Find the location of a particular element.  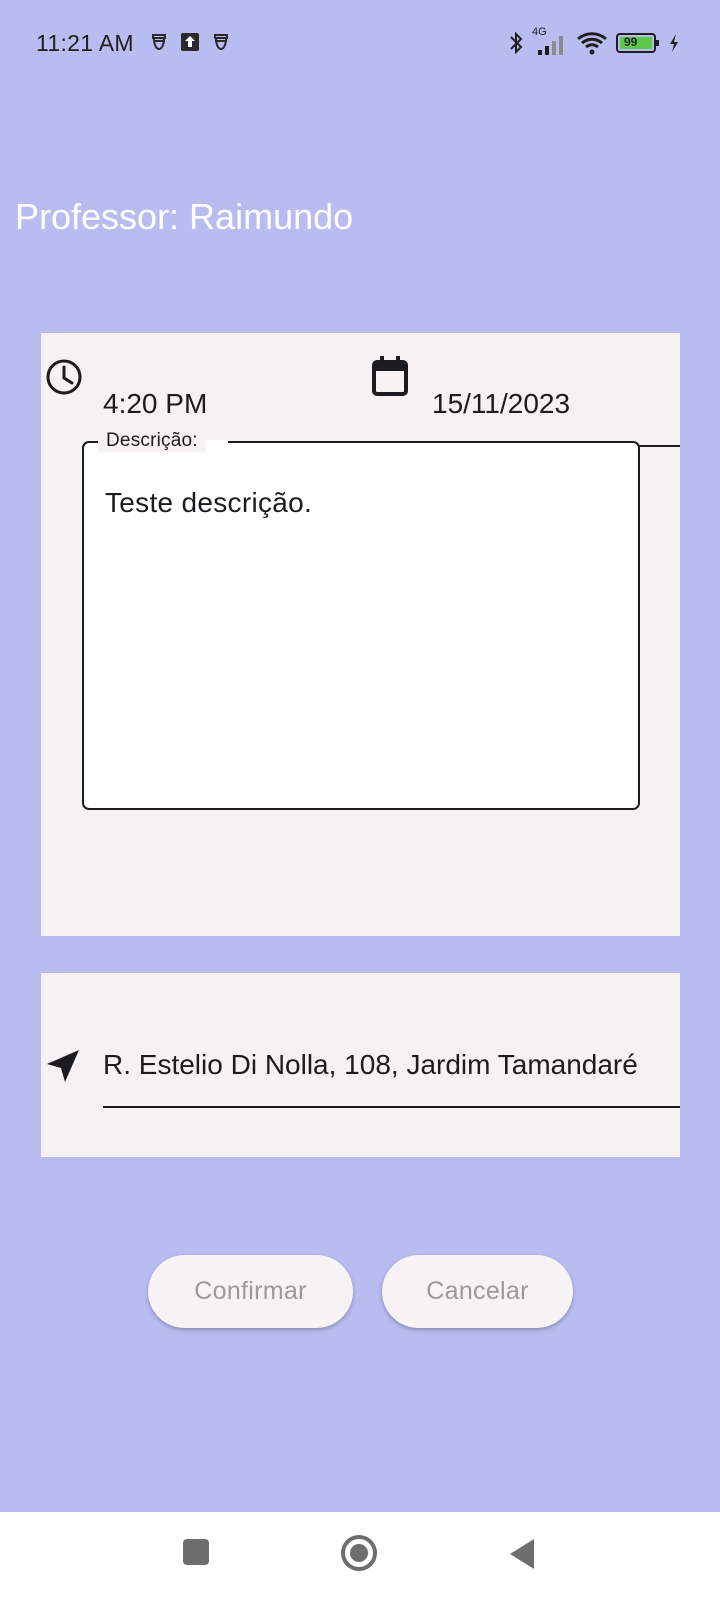

upload-icon is located at coordinates (190, 42).